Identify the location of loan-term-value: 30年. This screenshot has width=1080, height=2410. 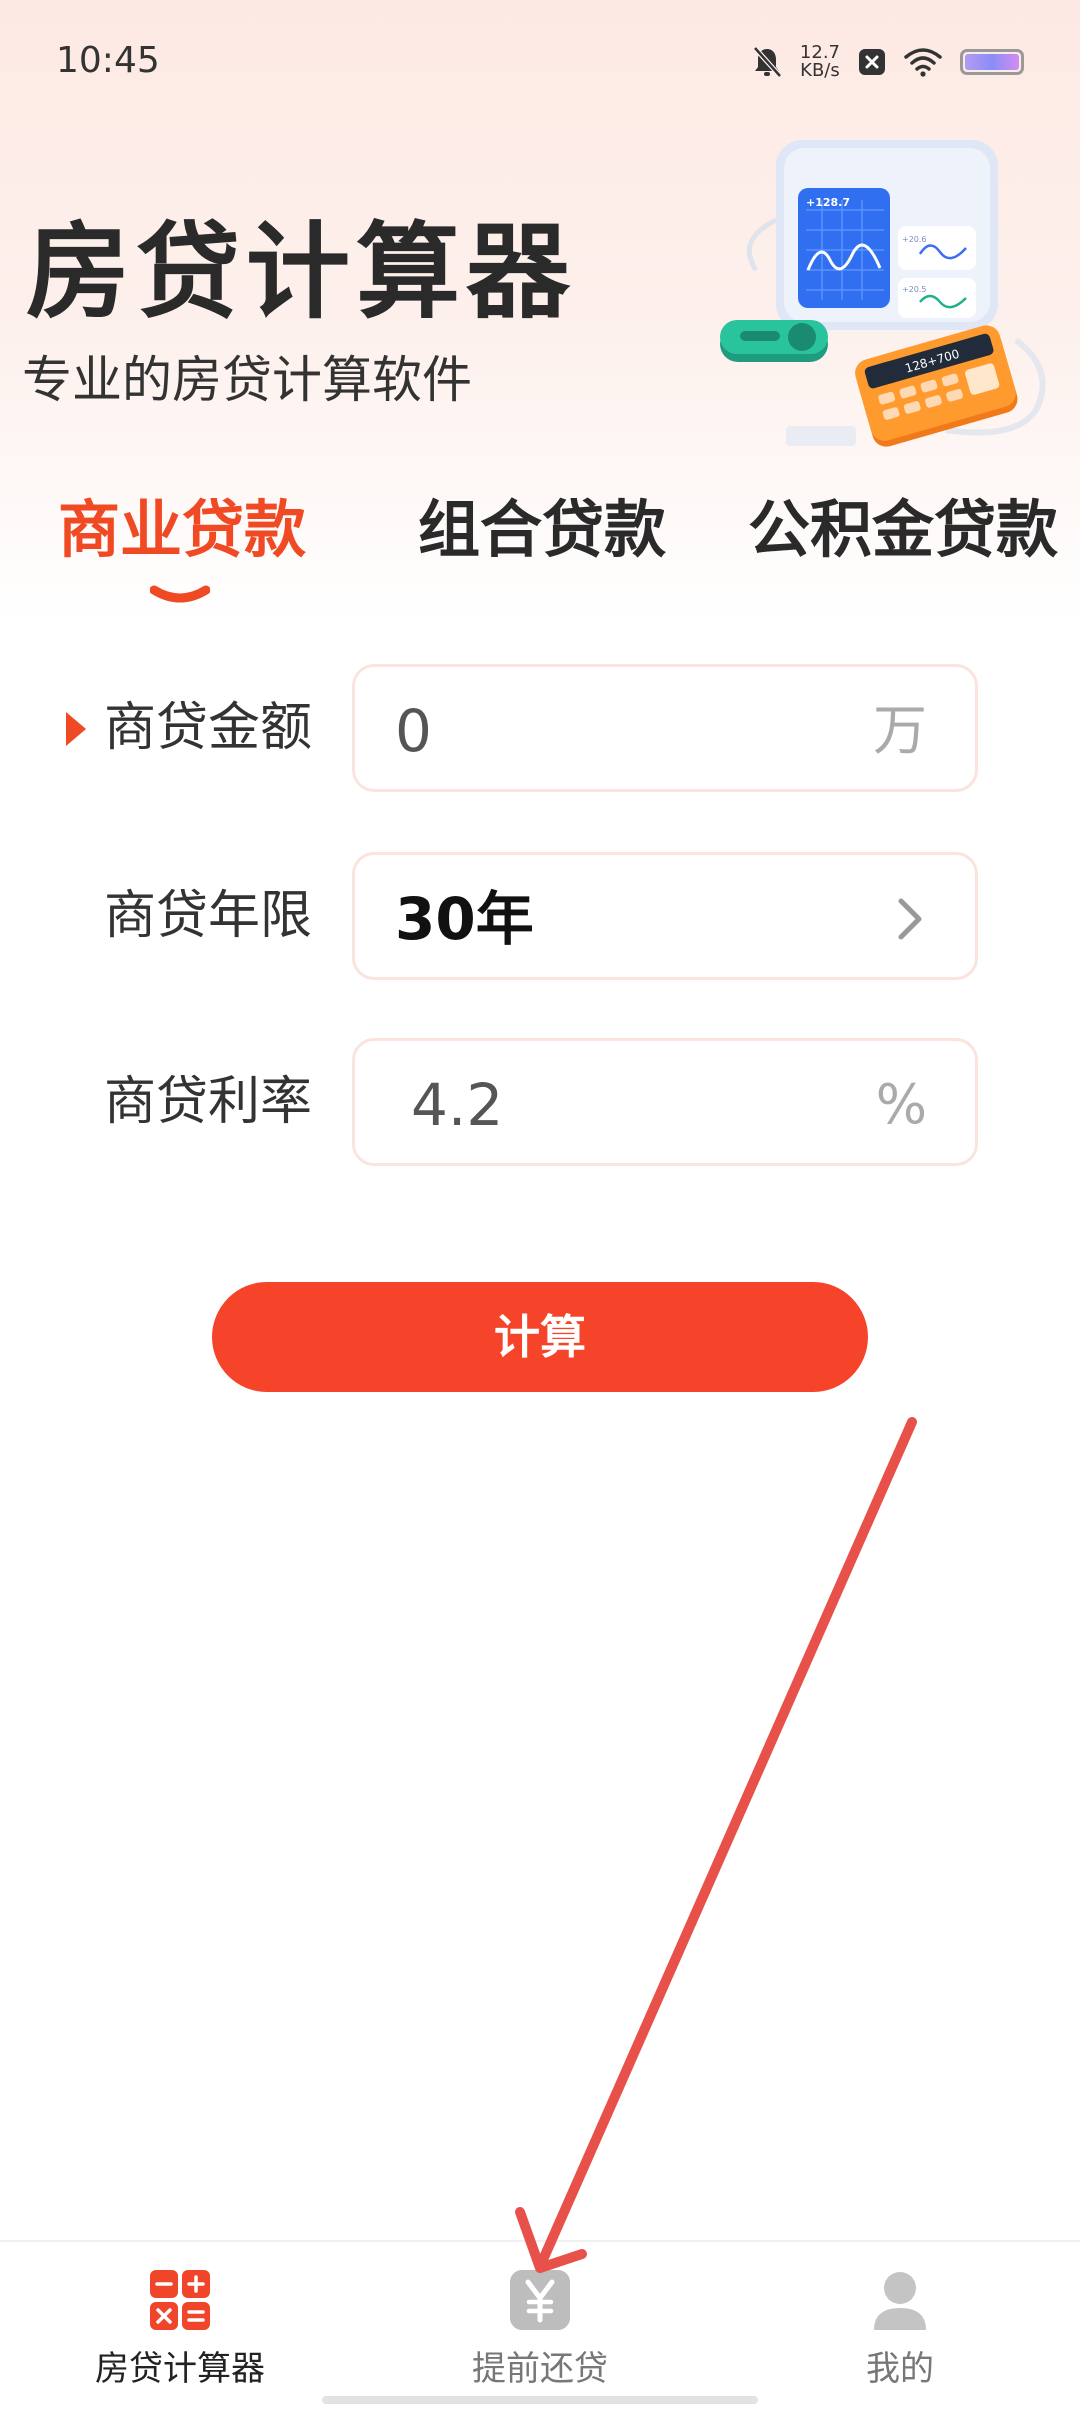
(464, 919).